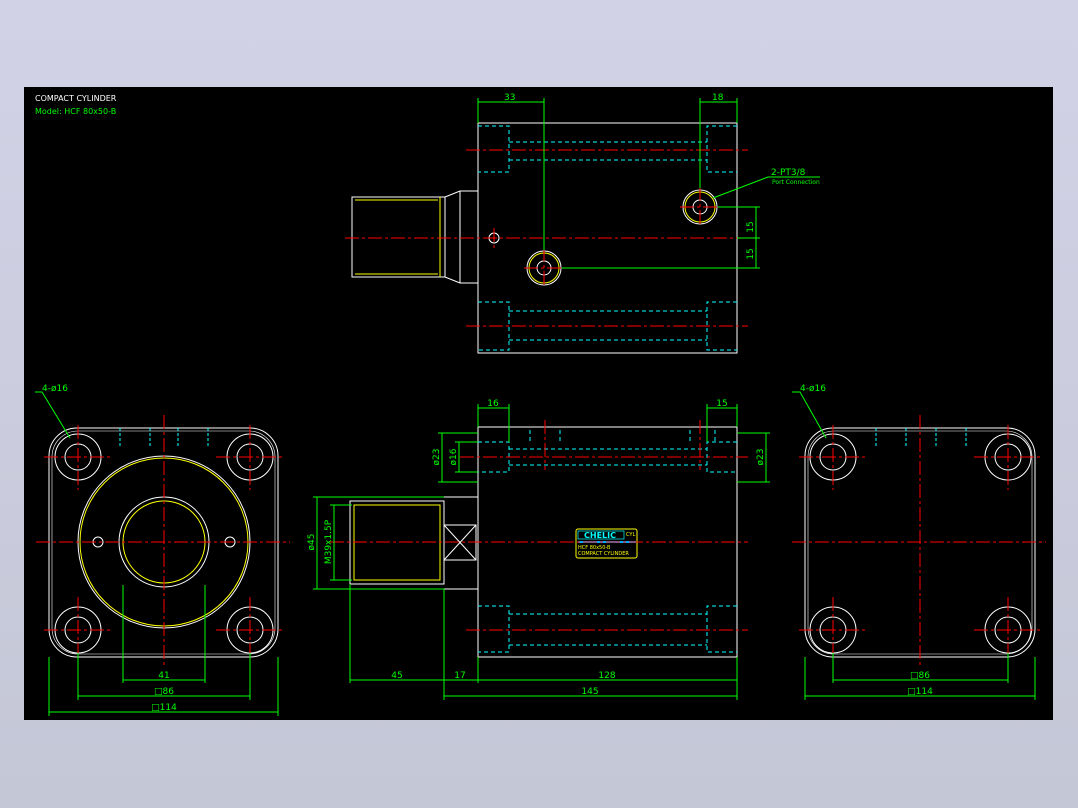 The height and width of the screenshot is (808, 1078). I want to click on drawing-title: COMPACT CYLINDER, so click(76, 98).